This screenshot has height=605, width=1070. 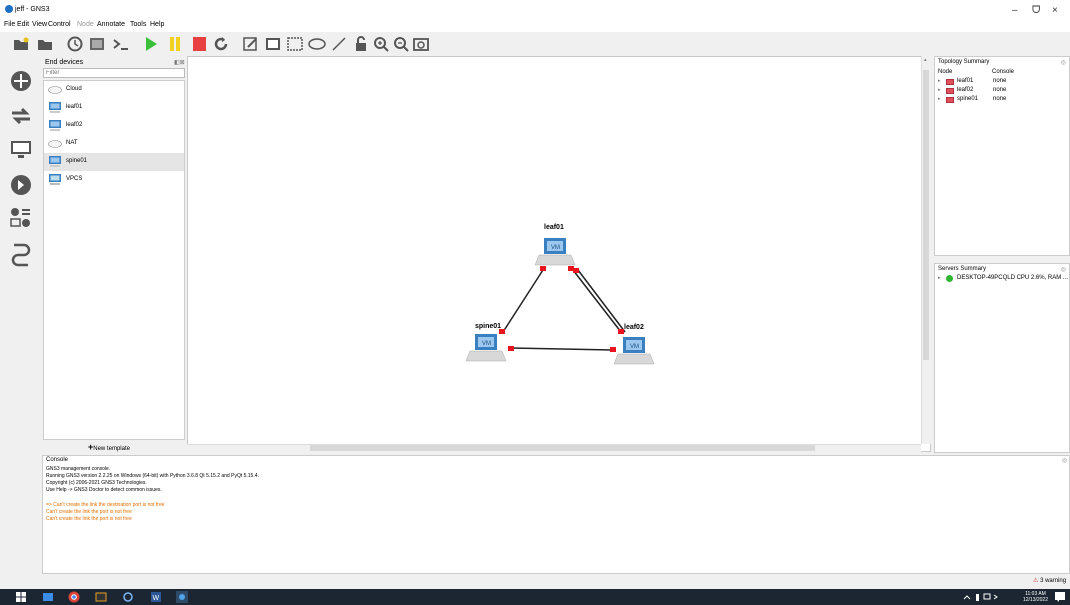 What do you see at coordinates (48, 597) in the screenshot?
I see `task-view-icon` at bounding box center [48, 597].